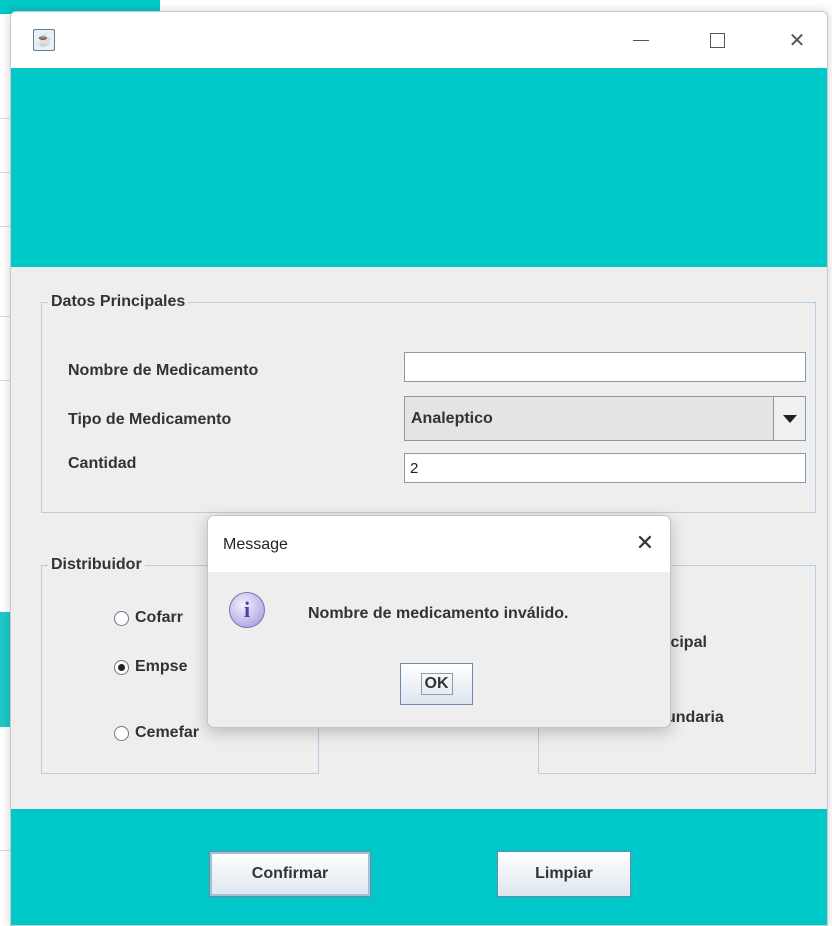 The height and width of the screenshot is (926, 832). What do you see at coordinates (438, 613) in the screenshot?
I see `dialog-message: Nombre de medicamento inválido.` at bounding box center [438, 613].